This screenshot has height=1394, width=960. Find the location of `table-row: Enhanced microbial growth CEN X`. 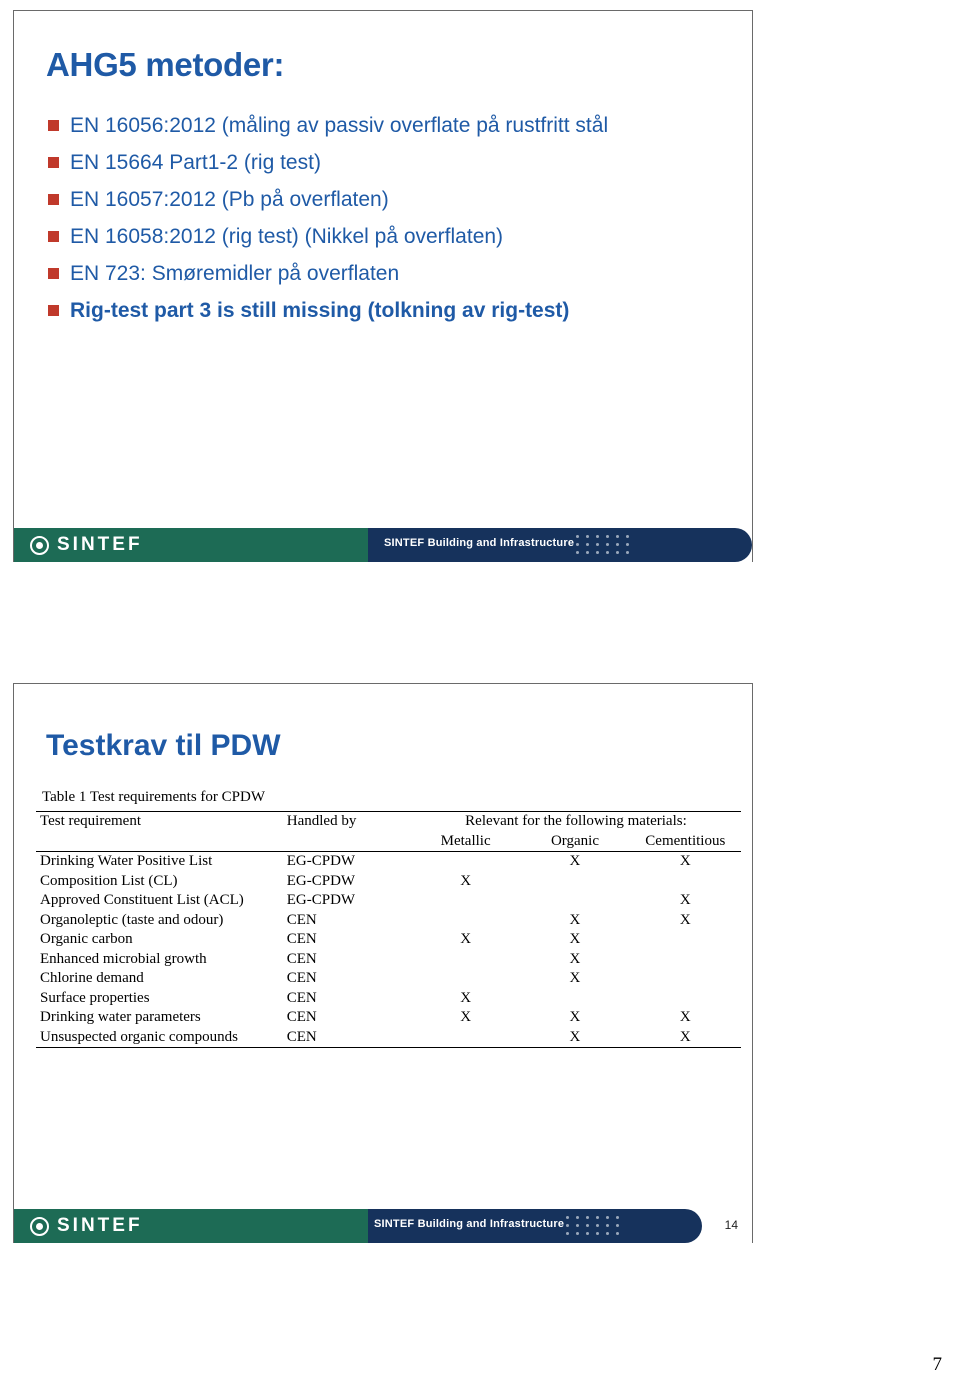

table-row: Enhanced microbial growth CEN X is located at coordinates (388, 960).